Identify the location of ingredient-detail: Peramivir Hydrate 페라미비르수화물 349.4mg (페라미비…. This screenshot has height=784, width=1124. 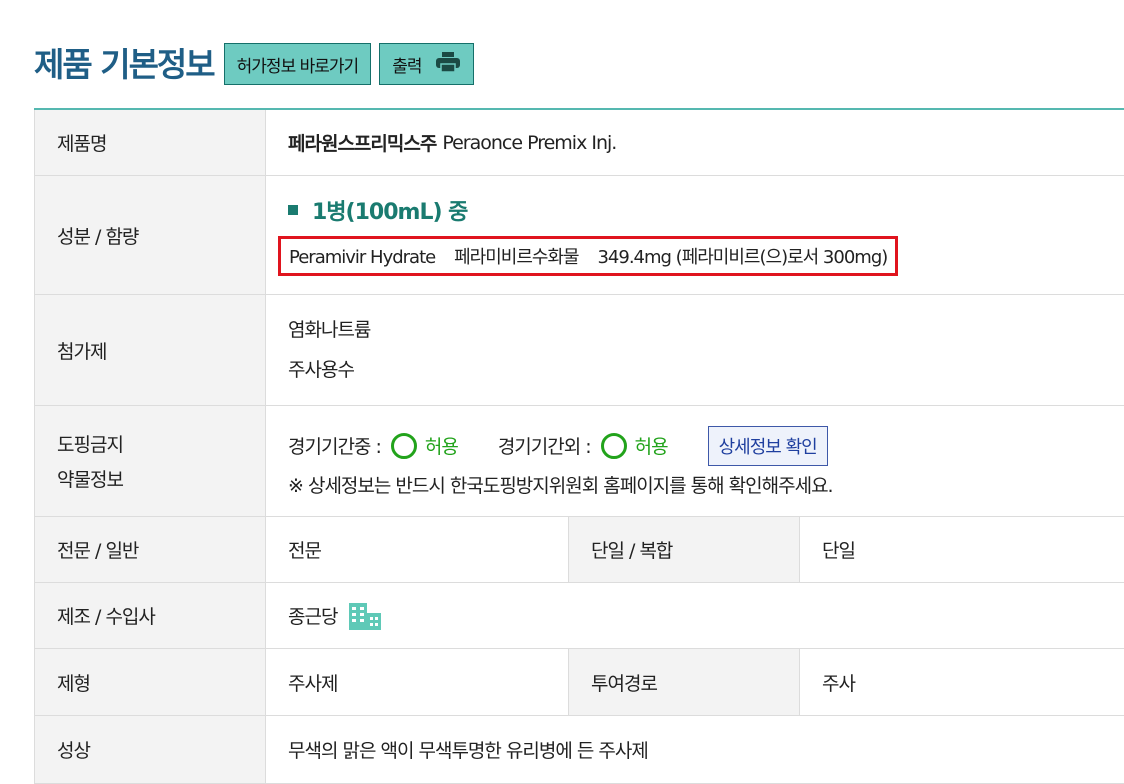
(588, 256).